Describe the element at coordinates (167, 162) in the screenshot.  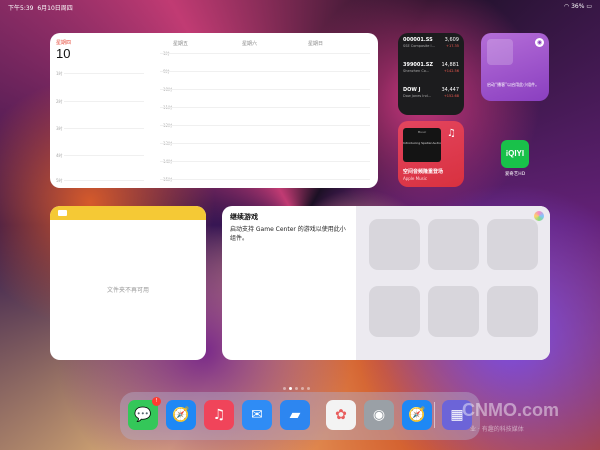
I see `calendar-hour: 14时` at that location.